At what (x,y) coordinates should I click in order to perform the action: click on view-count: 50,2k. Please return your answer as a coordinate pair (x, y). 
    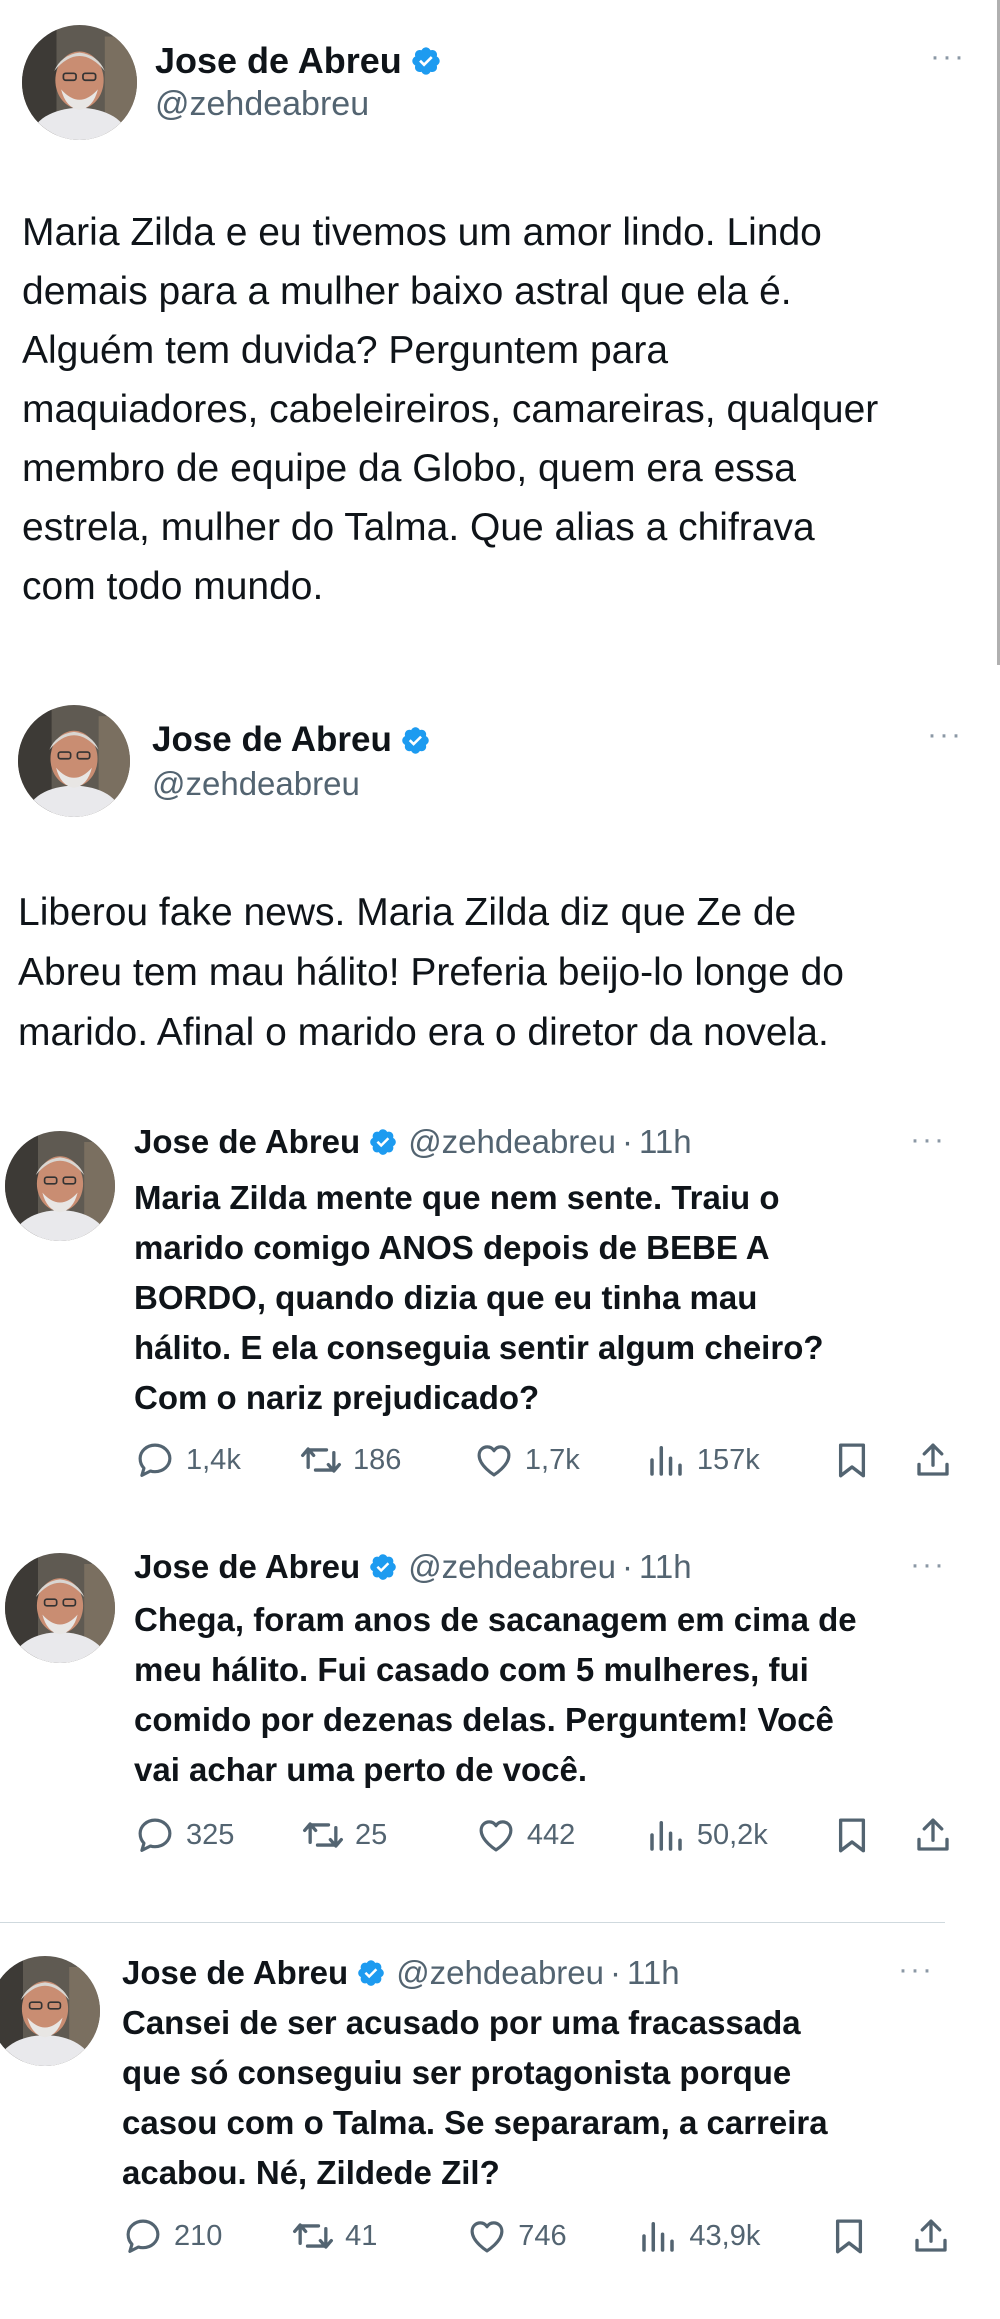
    Looking at the image, I should click on (732, 1834).